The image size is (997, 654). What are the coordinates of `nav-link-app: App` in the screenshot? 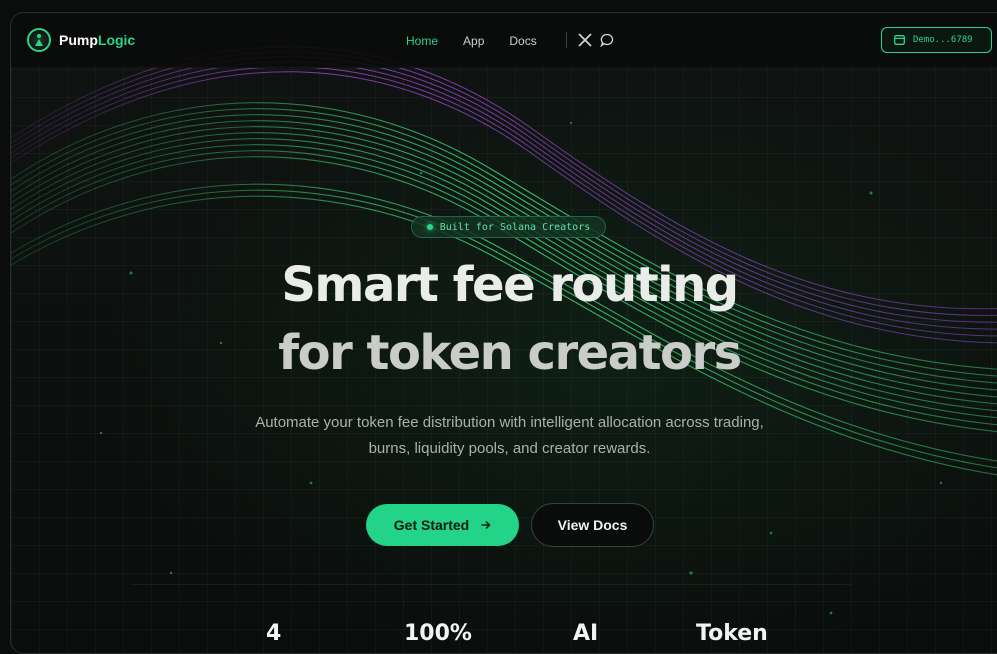 It's located at (473, 41).